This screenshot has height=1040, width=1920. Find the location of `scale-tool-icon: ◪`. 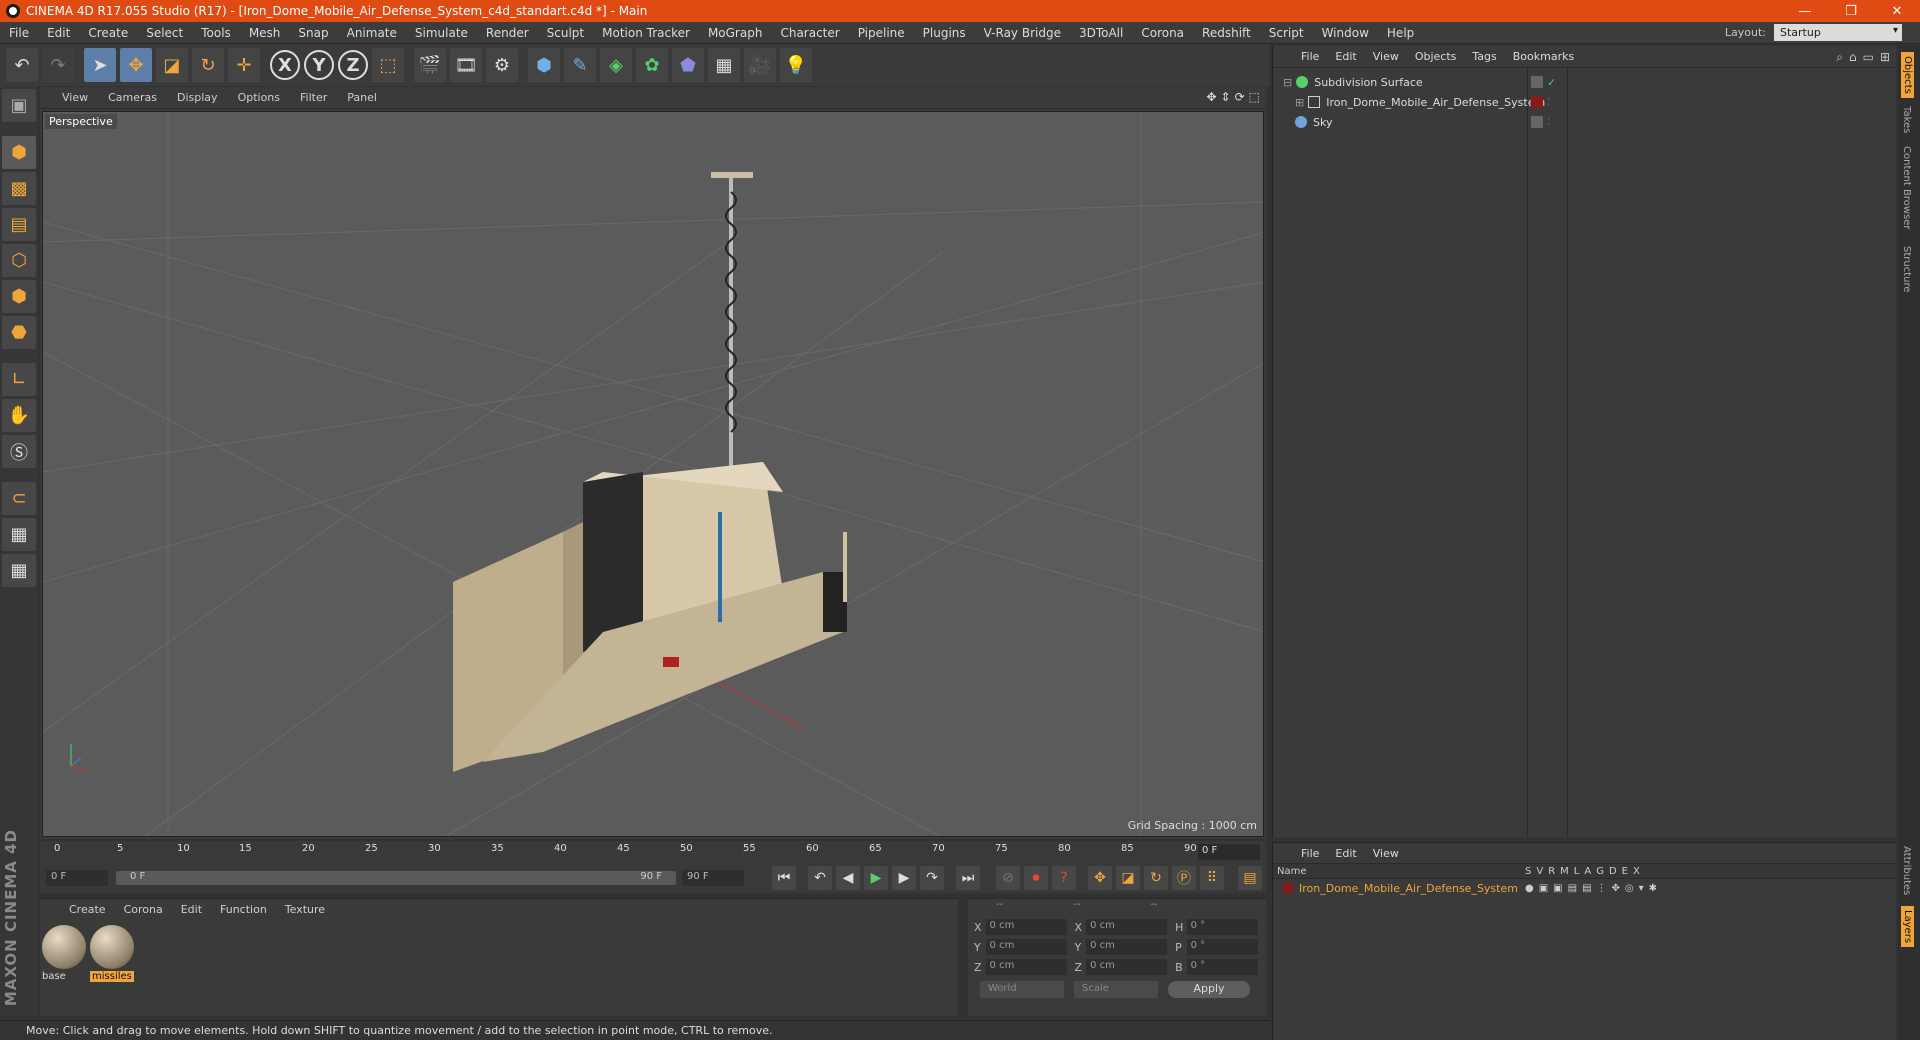

scale-tool-icon: ◪ is located at coordinates (172, 65).